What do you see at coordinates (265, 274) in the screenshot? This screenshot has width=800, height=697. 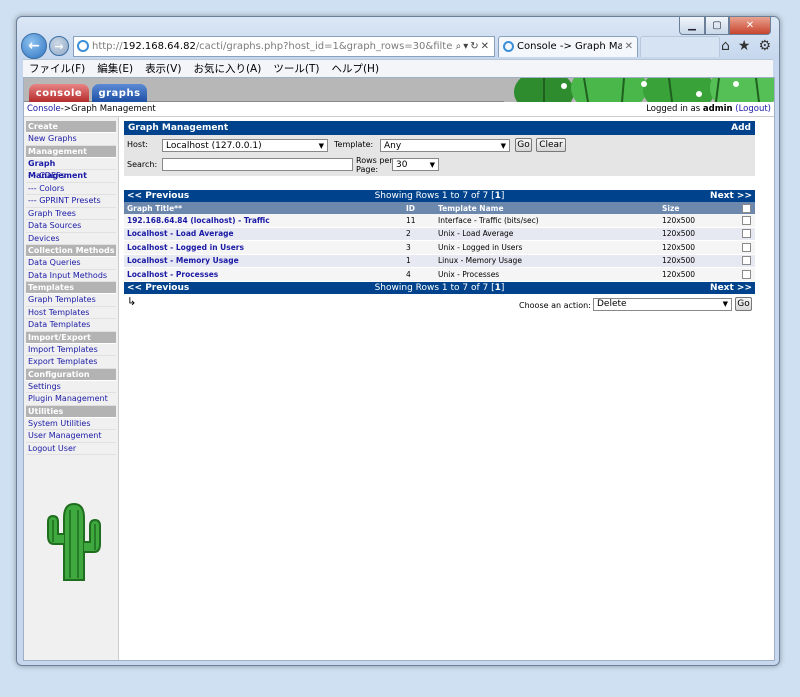 I see `graph-title-link: Localhost - Processes` at bounding box center [265, 274].